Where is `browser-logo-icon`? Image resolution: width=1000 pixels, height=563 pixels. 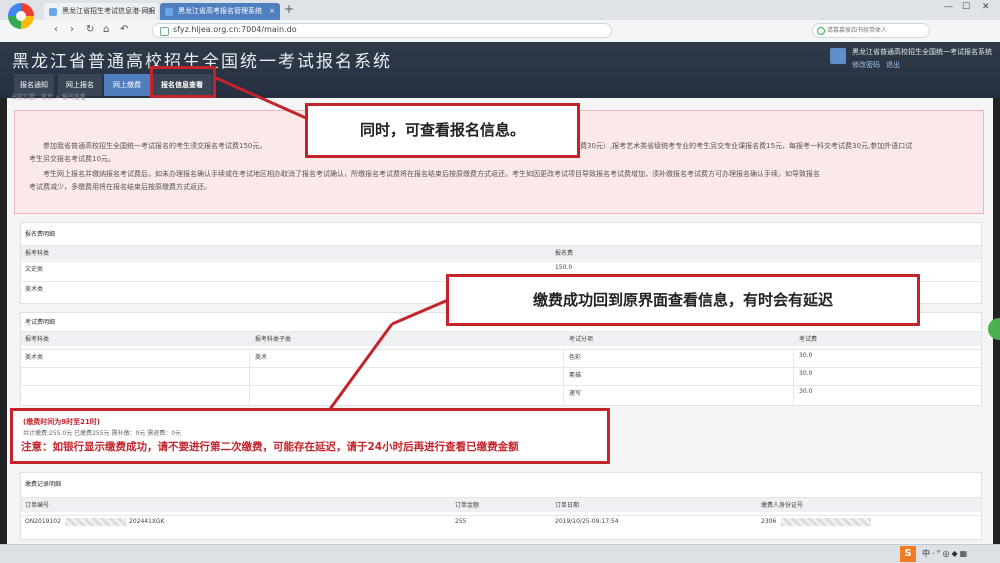 browser-logo-icon is located at coordinates (21, 16).